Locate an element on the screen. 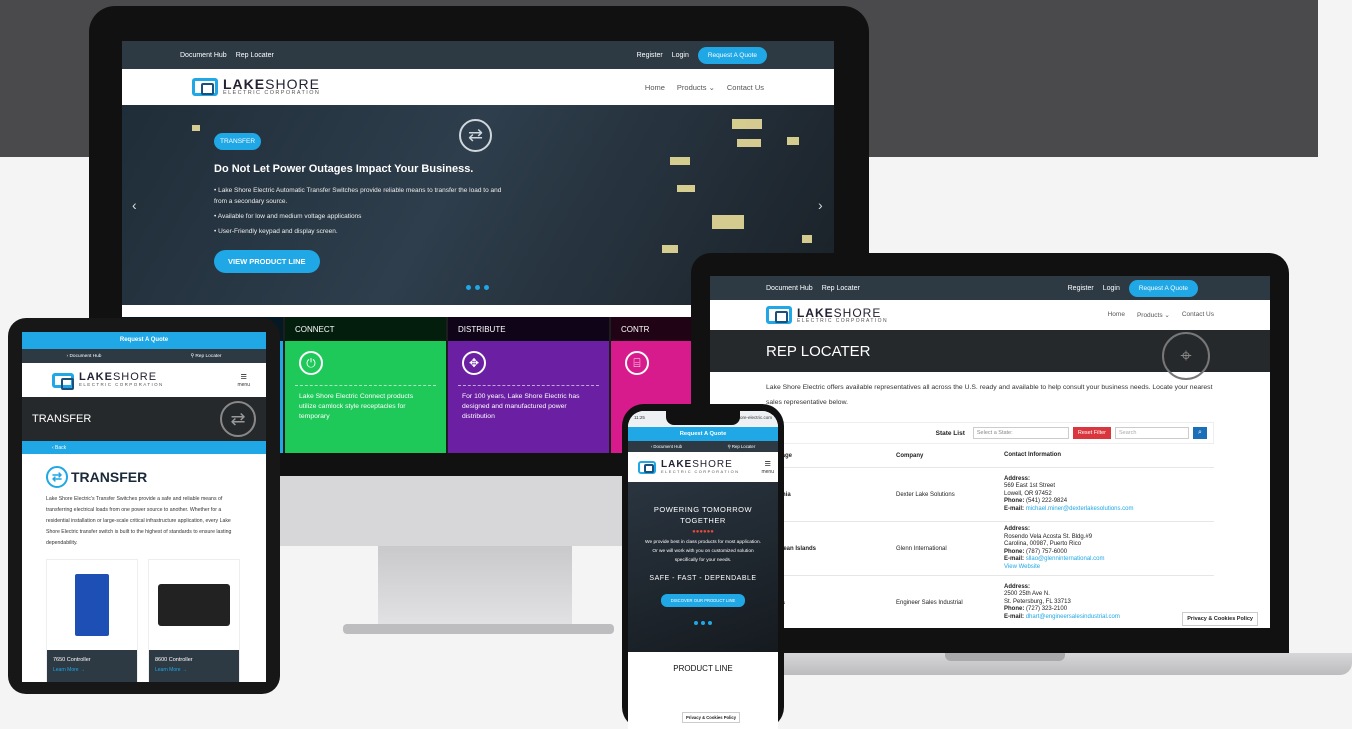 The width and height of the screenshot is (1352, 729). control-icon: ⌸ is located at coordinates (637, 363).